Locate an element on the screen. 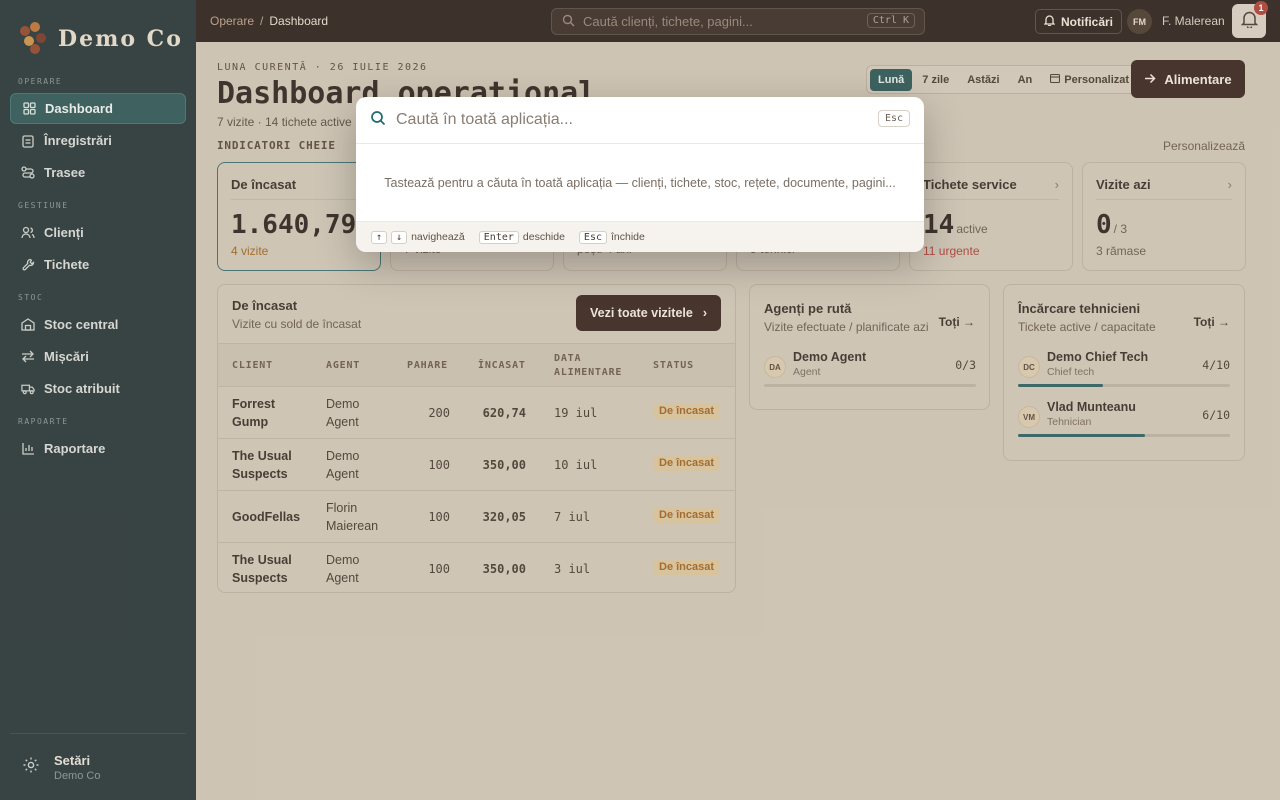 This screenshot has width=1280, height=800. arrow-down-key: ↓ is located at coordinates (399, 237).